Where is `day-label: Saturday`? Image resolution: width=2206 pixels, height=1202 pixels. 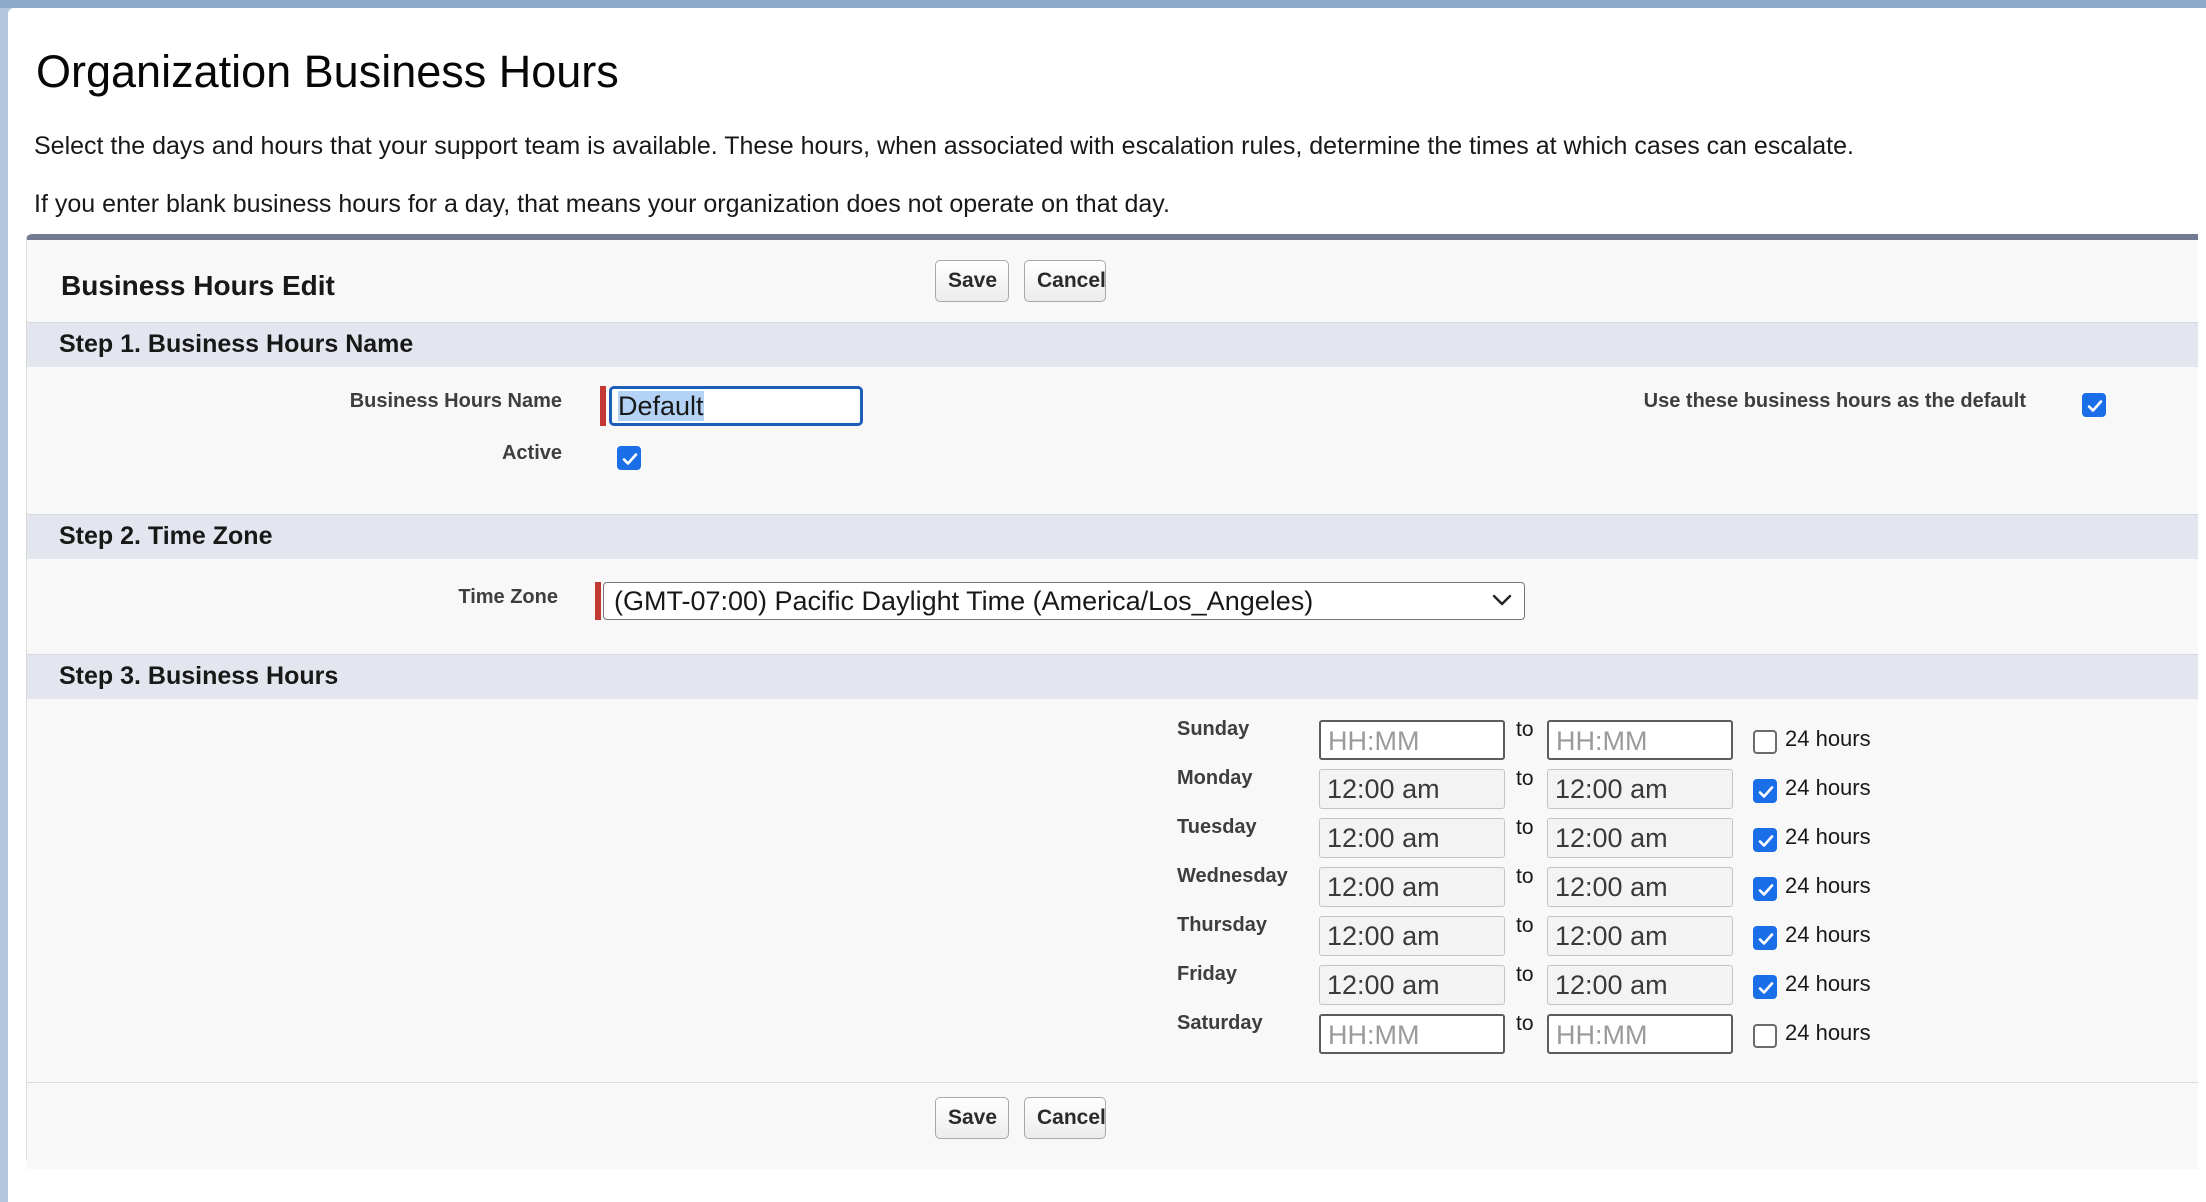
day-label: Saturday is located at coordinates (1220, 1023).